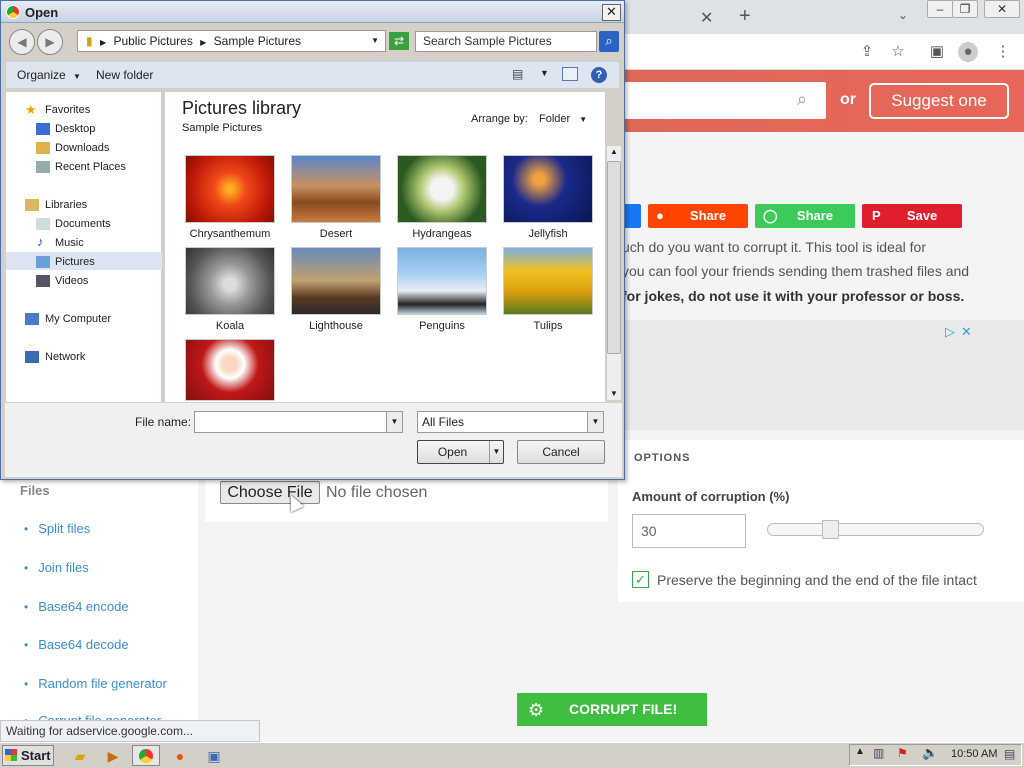  What do you see at coordinates (180, 755) in the screenshot?
I see `firefox-icon: ●` at bounding box center [180, 755].